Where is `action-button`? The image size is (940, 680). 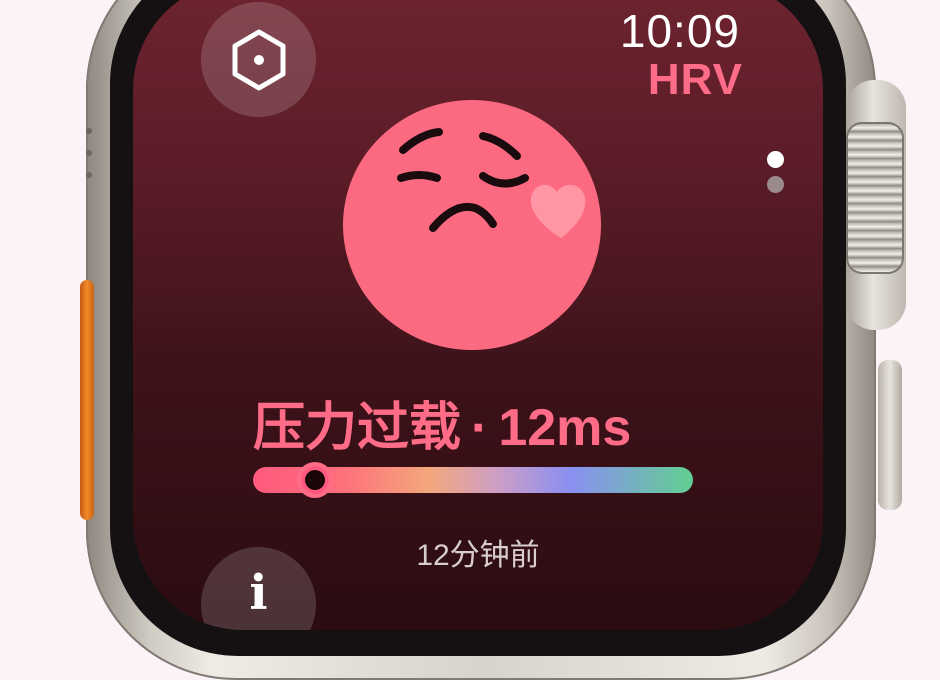 action-button is located at coordinates (87, 400).